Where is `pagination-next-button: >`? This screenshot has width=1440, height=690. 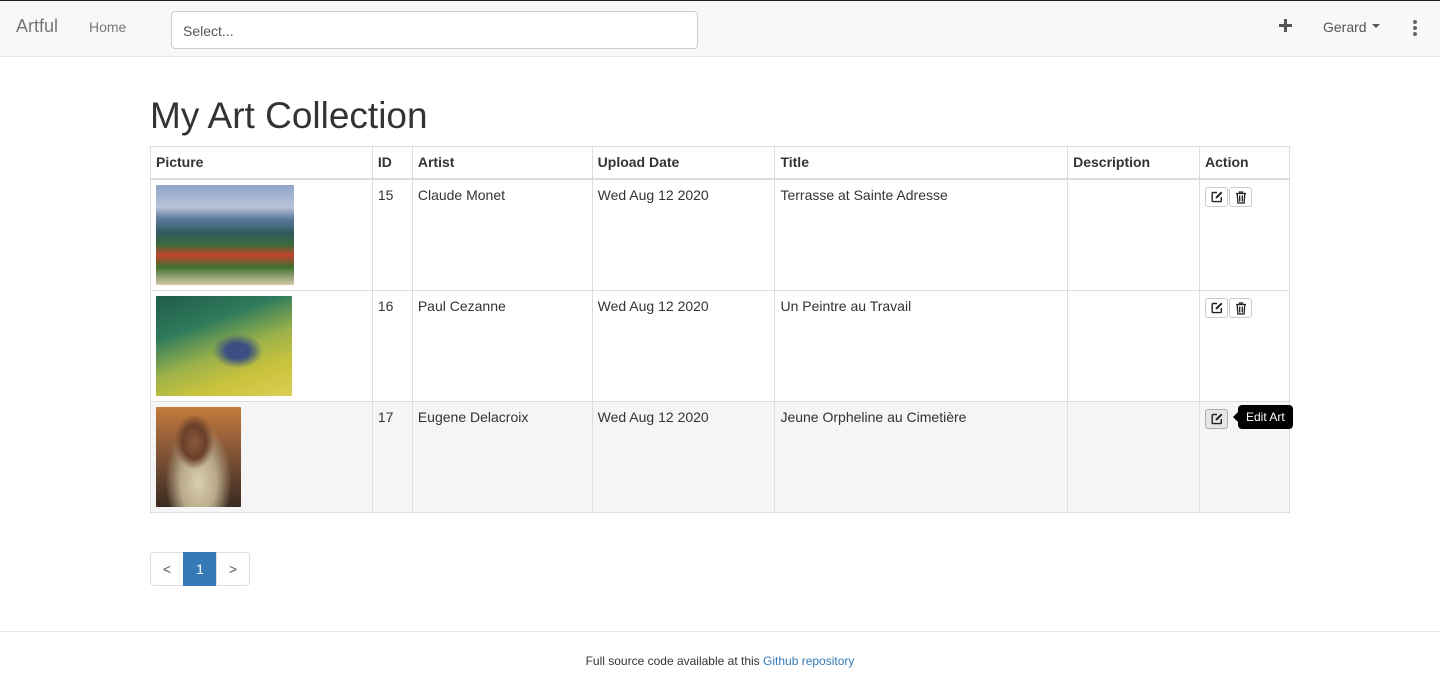 pagination-next-button: > is located at coordinates (233, 569).